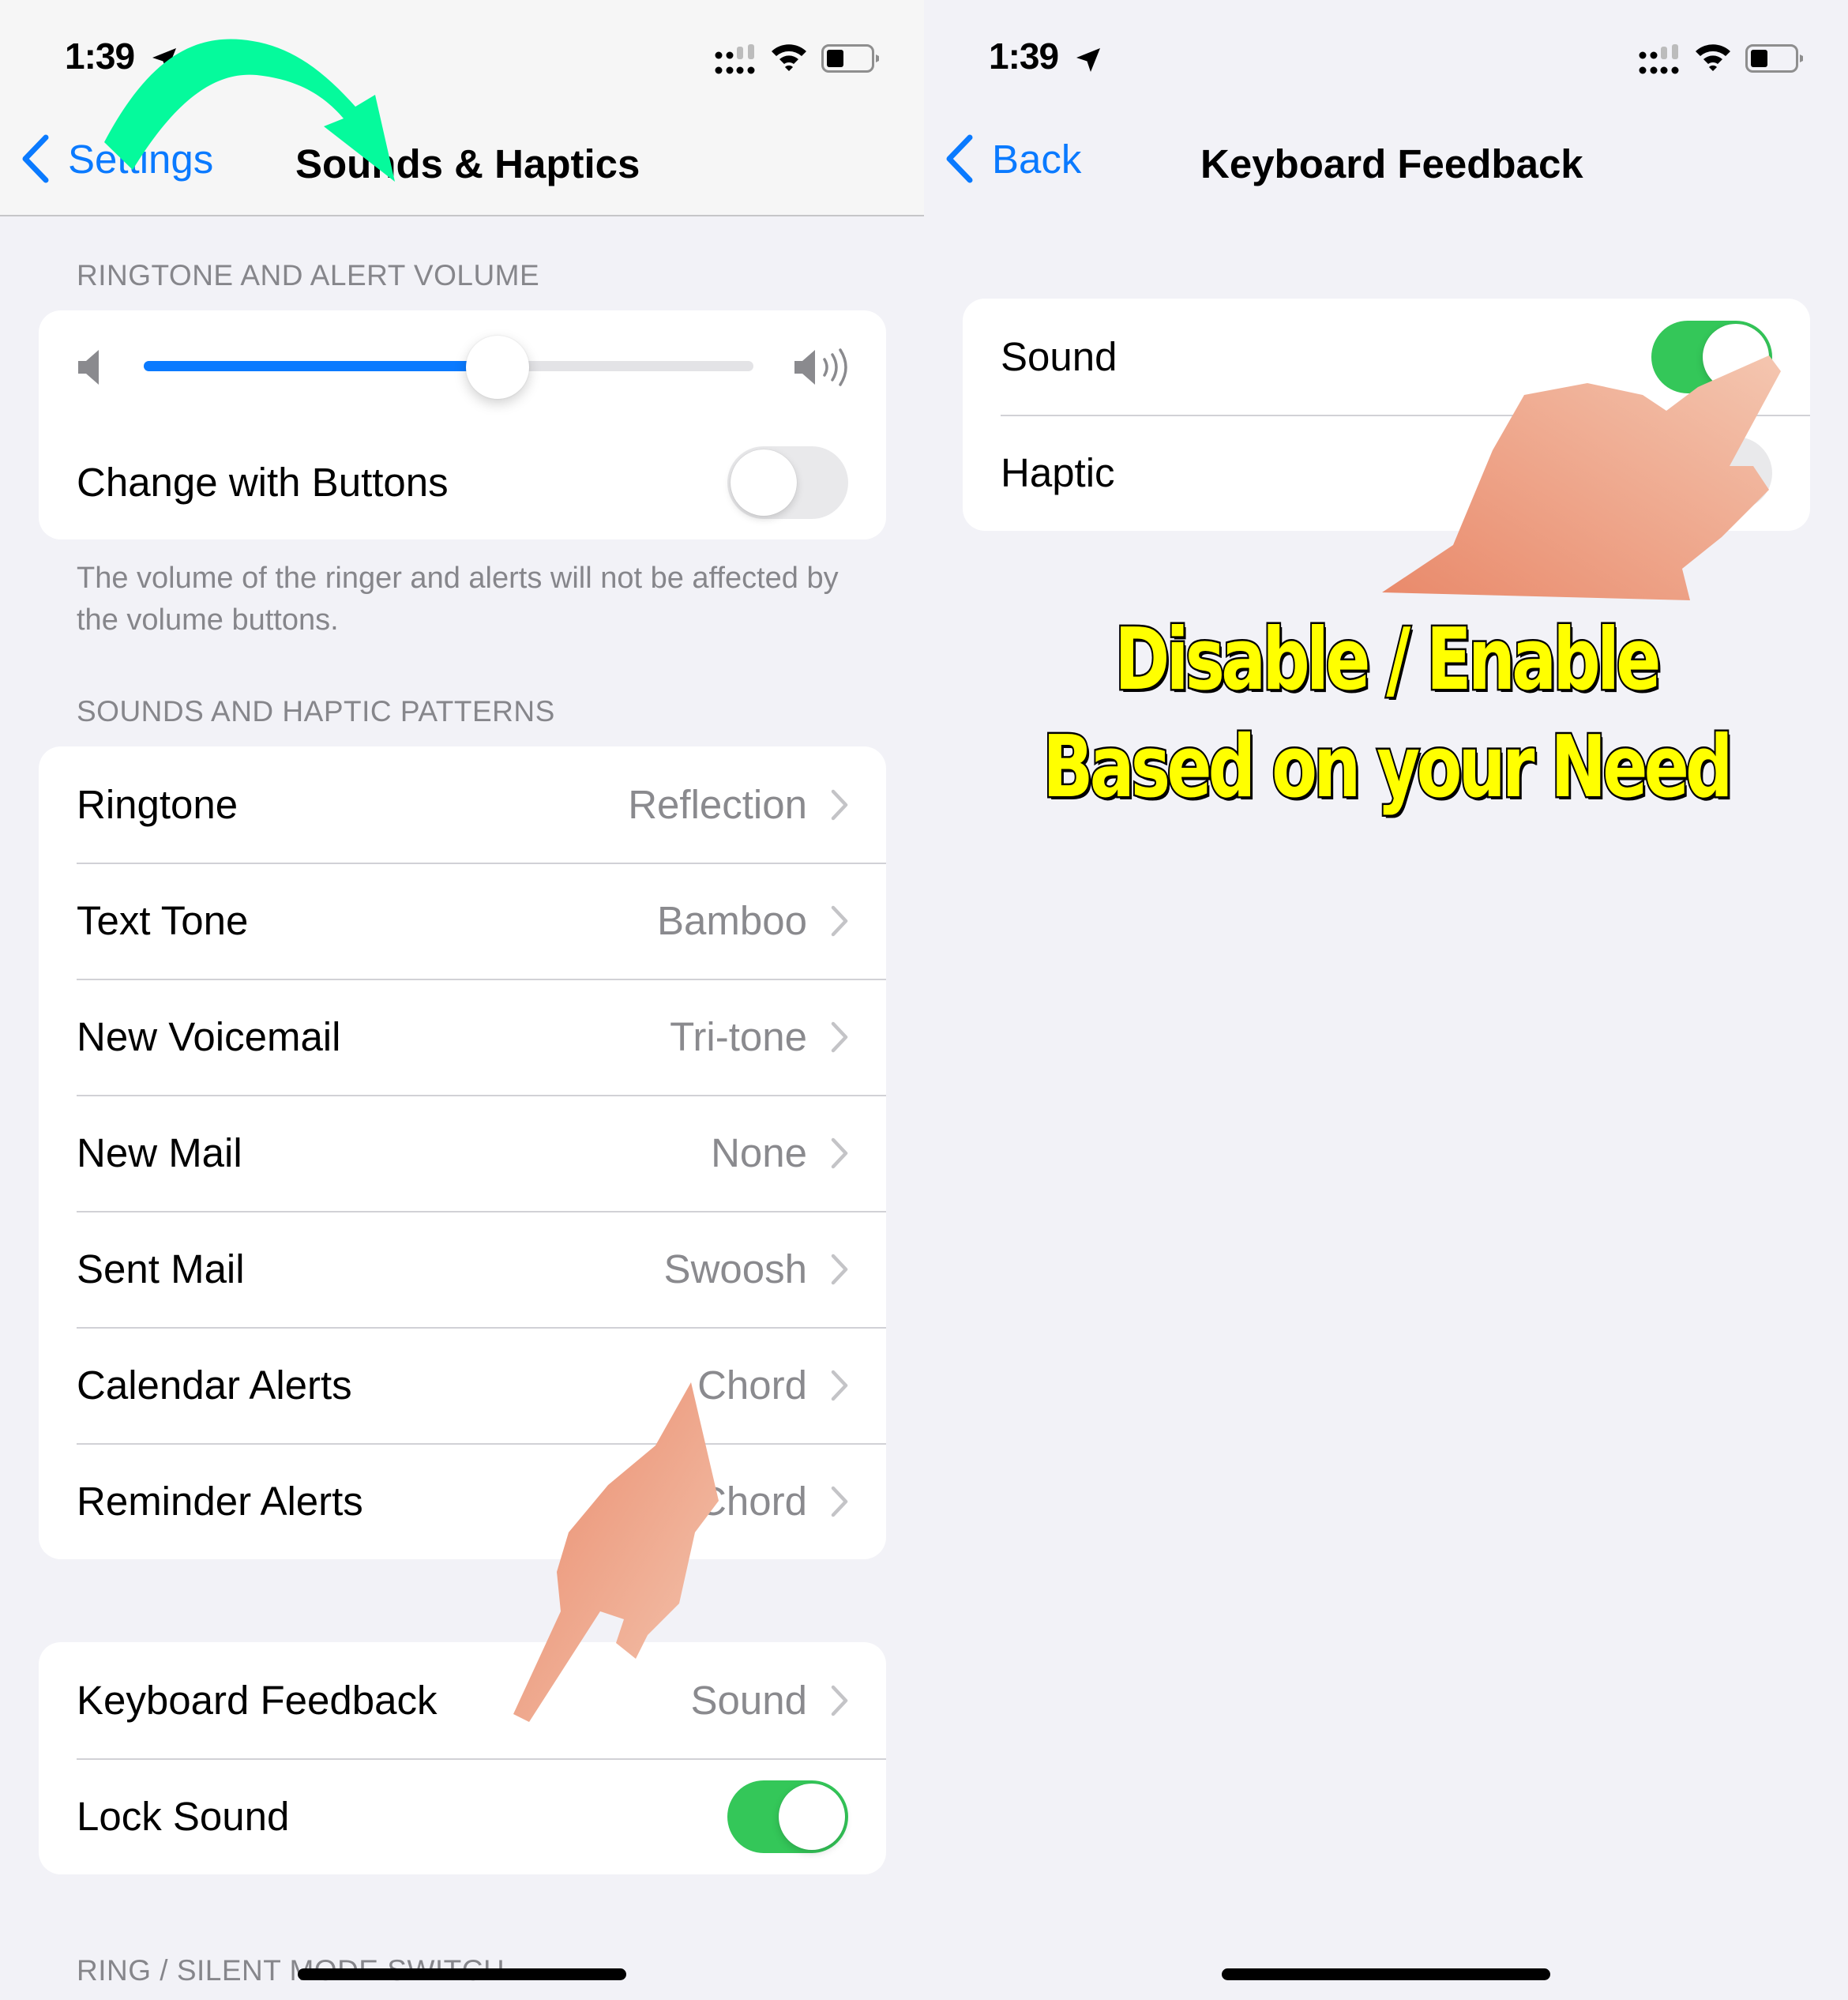 The width and height of the screenshot is (1848, 2000). I want to click on speaker-low-icon, so click(88, 367).